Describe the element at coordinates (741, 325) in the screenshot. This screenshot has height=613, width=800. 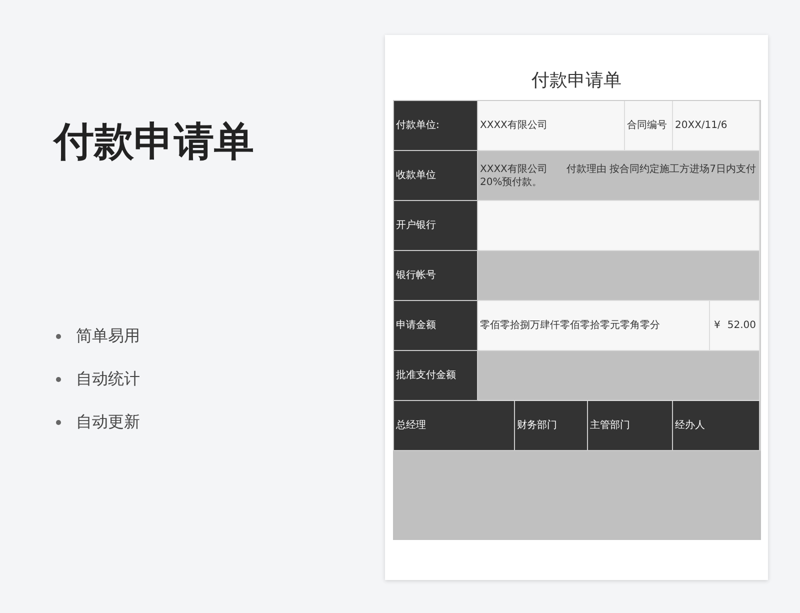
I see `amount-value: 52.00` at that location.